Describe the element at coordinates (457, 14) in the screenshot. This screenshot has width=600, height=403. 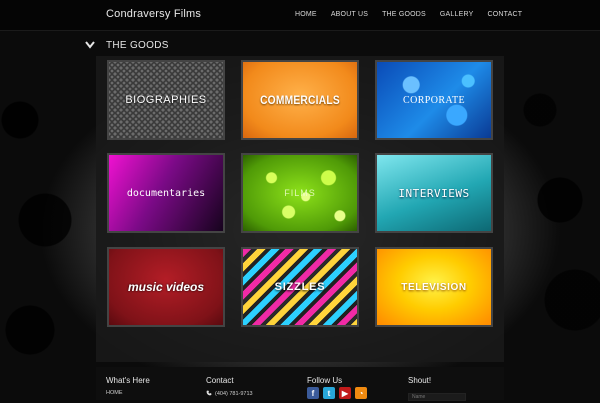
I see `nav-gallery: GALLERY` at that location.